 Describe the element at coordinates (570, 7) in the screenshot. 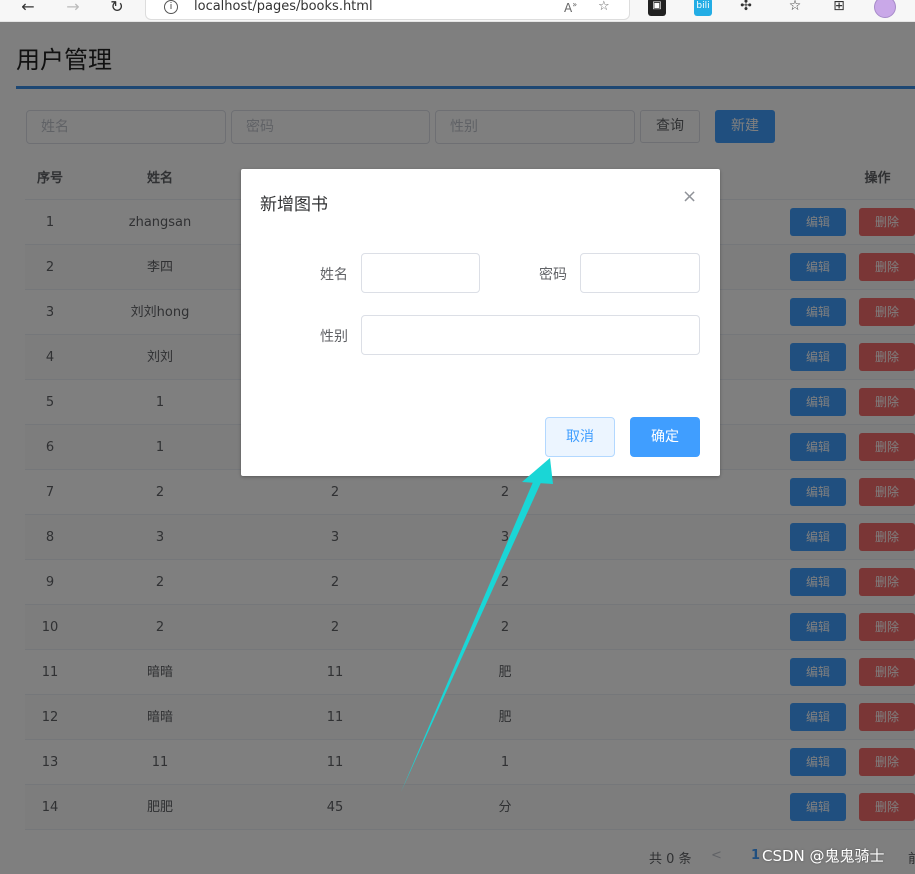

I see `read-aloud-icon: A»` at that location.